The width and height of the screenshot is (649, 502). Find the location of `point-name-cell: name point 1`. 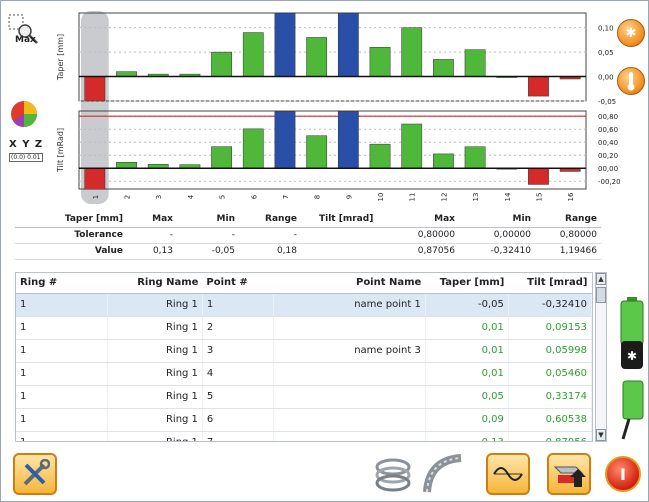

point-name-cell: name point 1 is located at coordinates (349, 305).